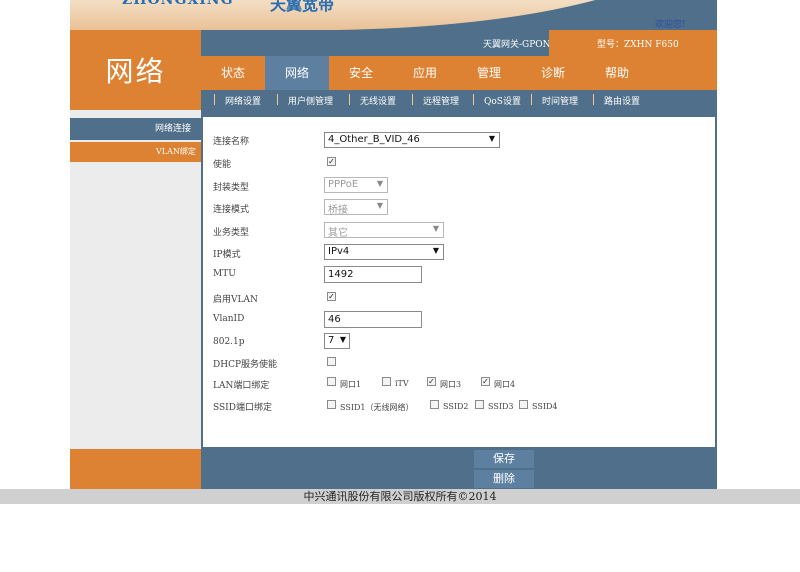  Describe the element at coordinates (243, 100) in the screenshot. I see `subnav-network-settings: 网络设置` at that location.